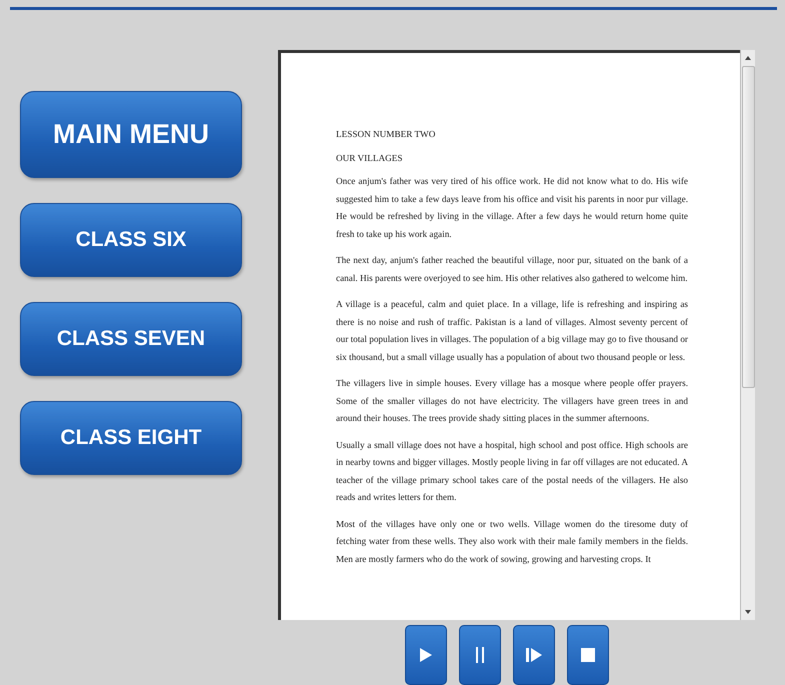 The height and width of the screenshot is (685, 785). What do you see at coordinates (748, 227) in the screenshot?
I see `scroll-thumb` at bounding box center [748, 227].